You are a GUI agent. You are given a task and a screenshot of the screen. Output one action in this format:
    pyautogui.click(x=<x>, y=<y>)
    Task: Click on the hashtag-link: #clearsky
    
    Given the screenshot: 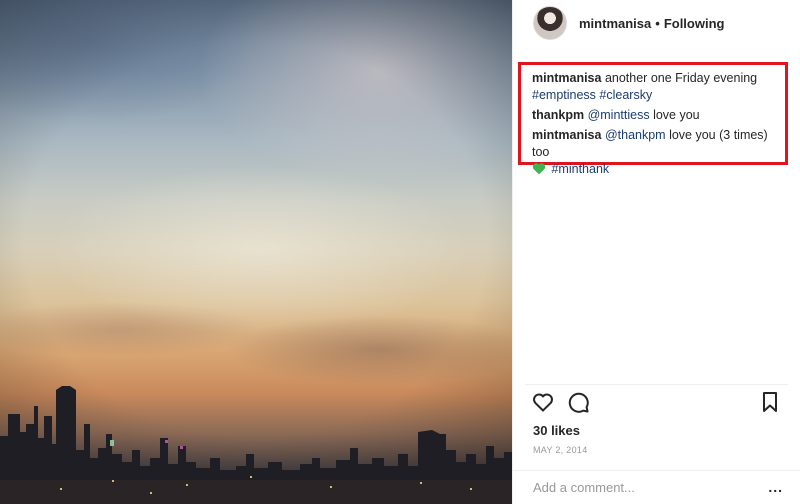 What is the action you would take?
    pyautogui.click(x=625, y=95)
    